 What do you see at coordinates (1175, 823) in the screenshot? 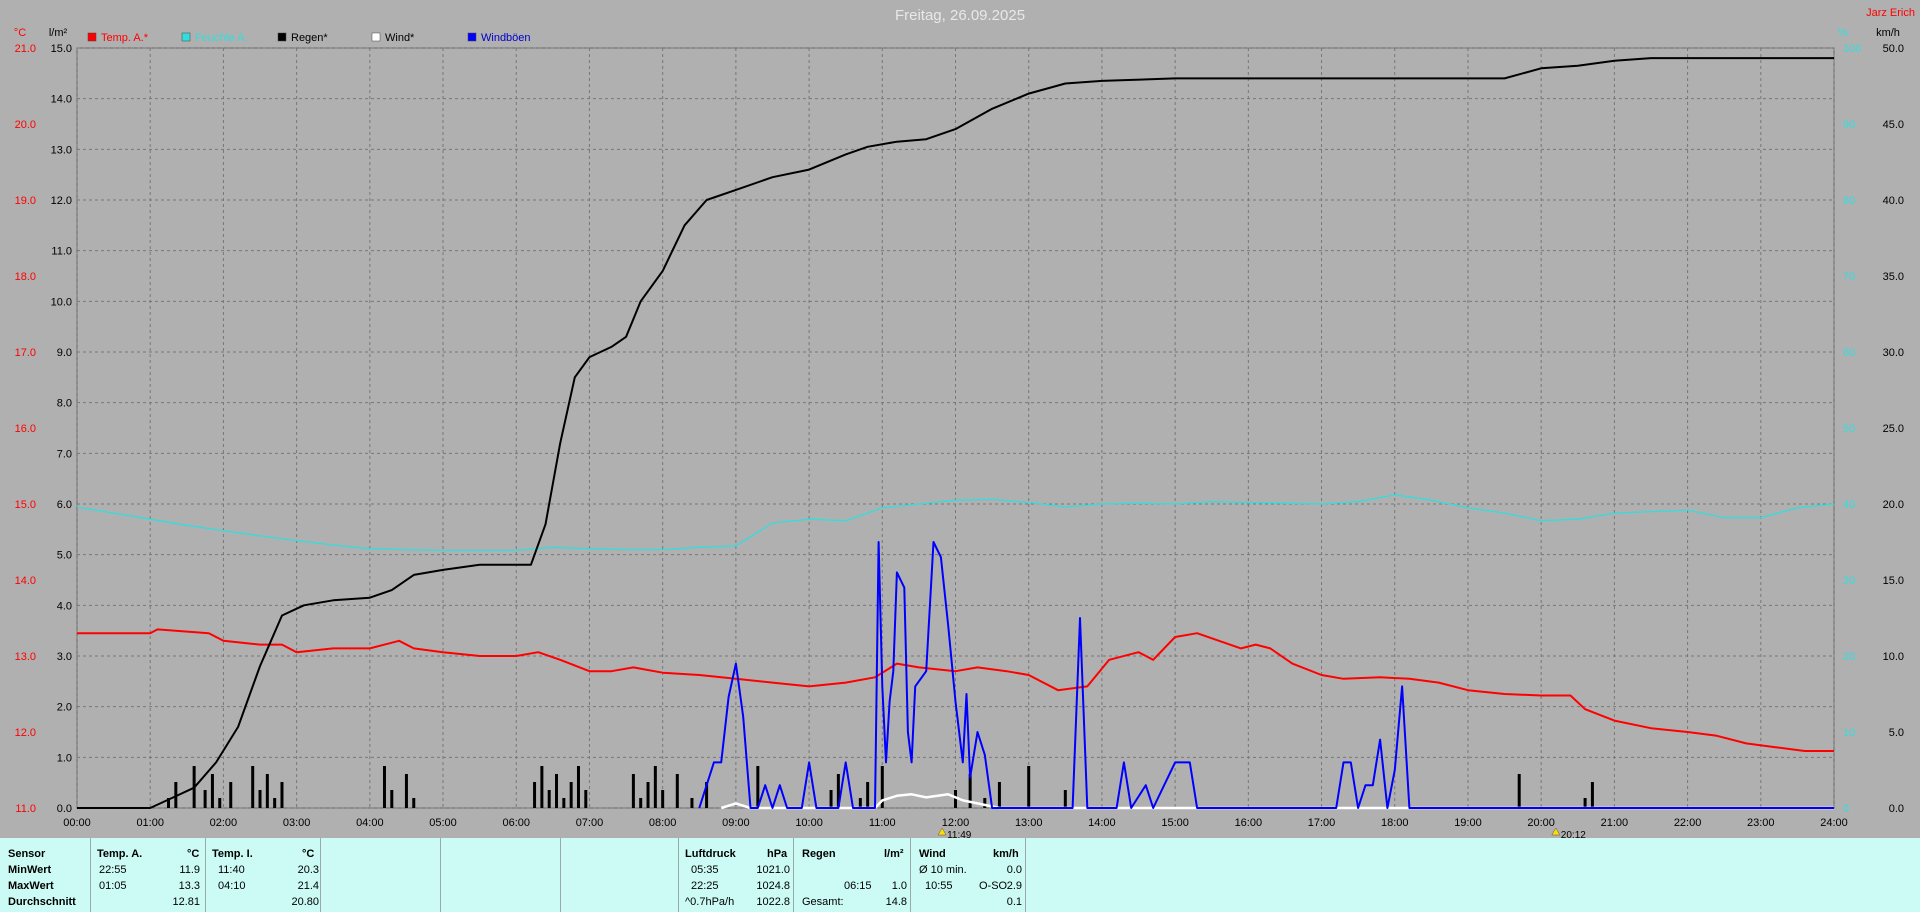
I see `x-tick-label: 15:00` at bounding box center [1175, 823].